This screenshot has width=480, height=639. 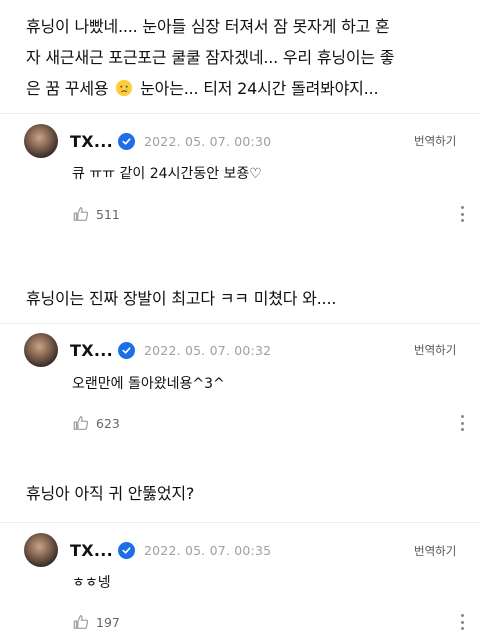 I want to click on reply-text: 큐 ㅠㅠ 같이 24시간동안 보죵♡, so click(x=167, y=174).